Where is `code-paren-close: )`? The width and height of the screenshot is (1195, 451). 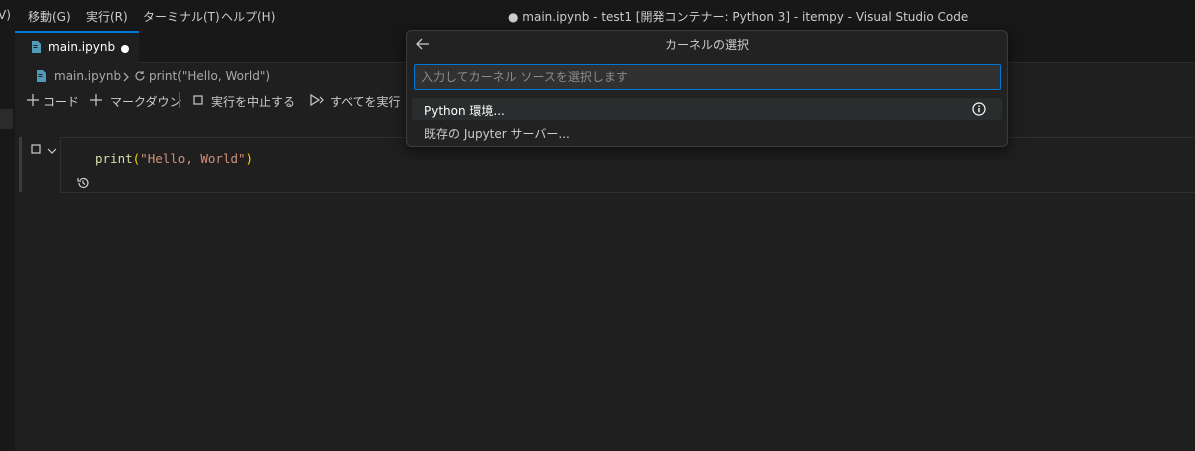
code-paren-close: ) is located at coordinates (249, 158).